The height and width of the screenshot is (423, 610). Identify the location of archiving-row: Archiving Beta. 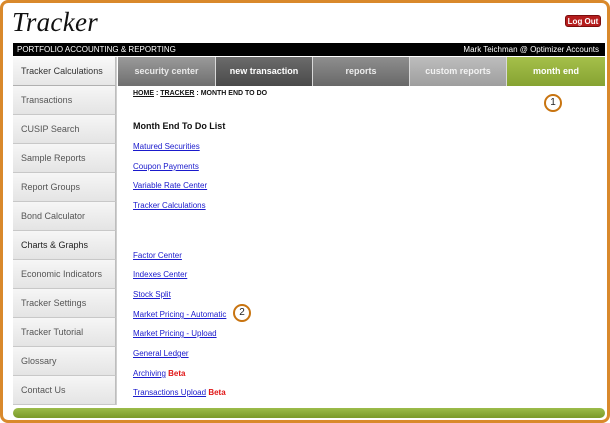
(159, 373).